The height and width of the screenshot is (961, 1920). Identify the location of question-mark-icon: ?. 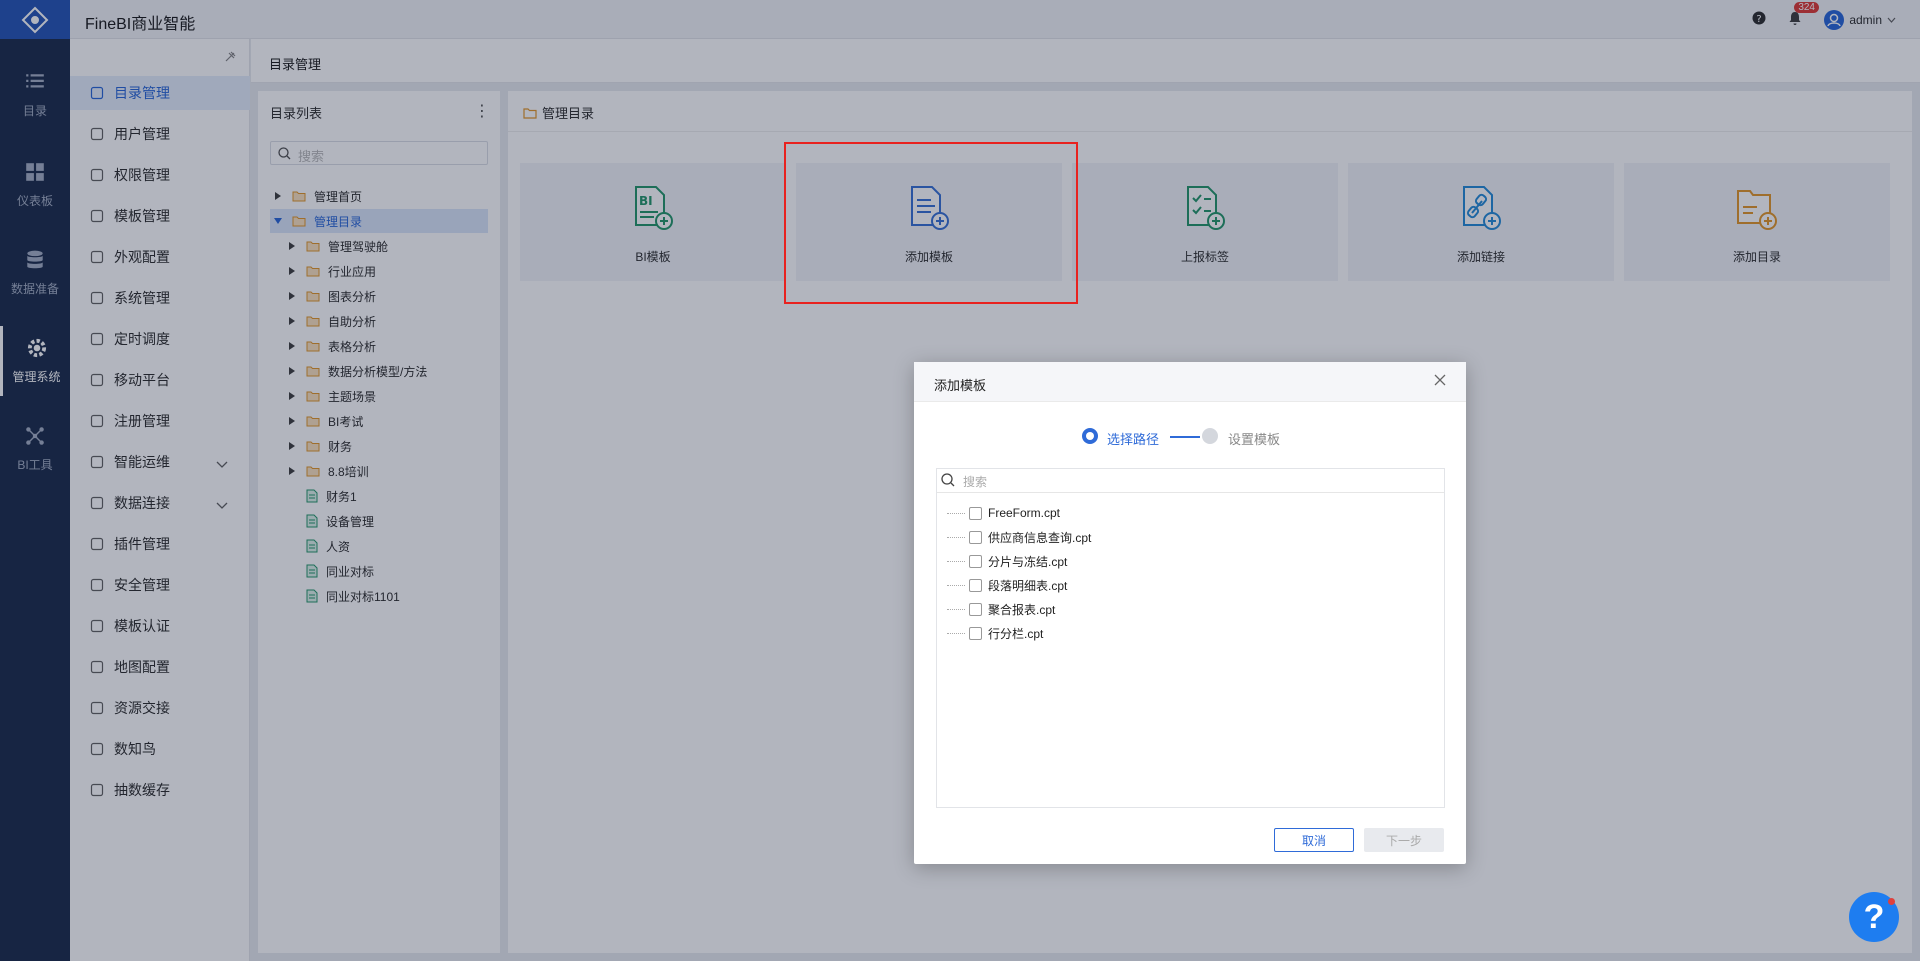
(1874, 916).